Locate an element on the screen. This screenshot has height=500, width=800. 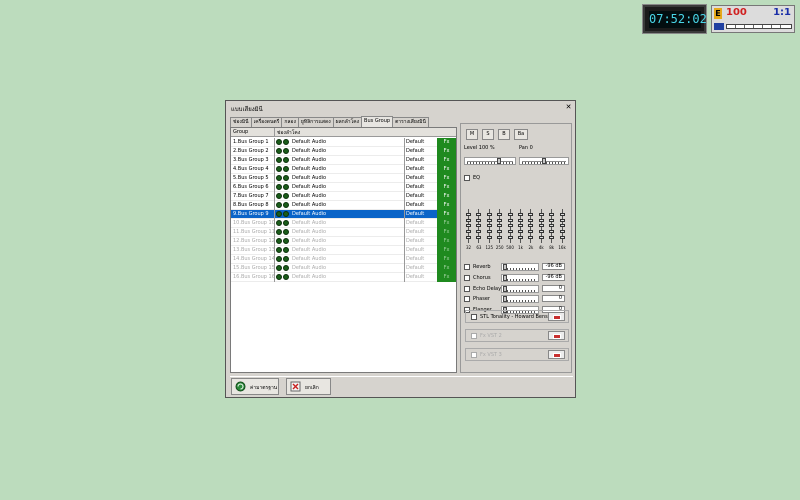
table-row: 7.Bus Group 7 Default Audio Default Fx is located at coordinates (343, 196).